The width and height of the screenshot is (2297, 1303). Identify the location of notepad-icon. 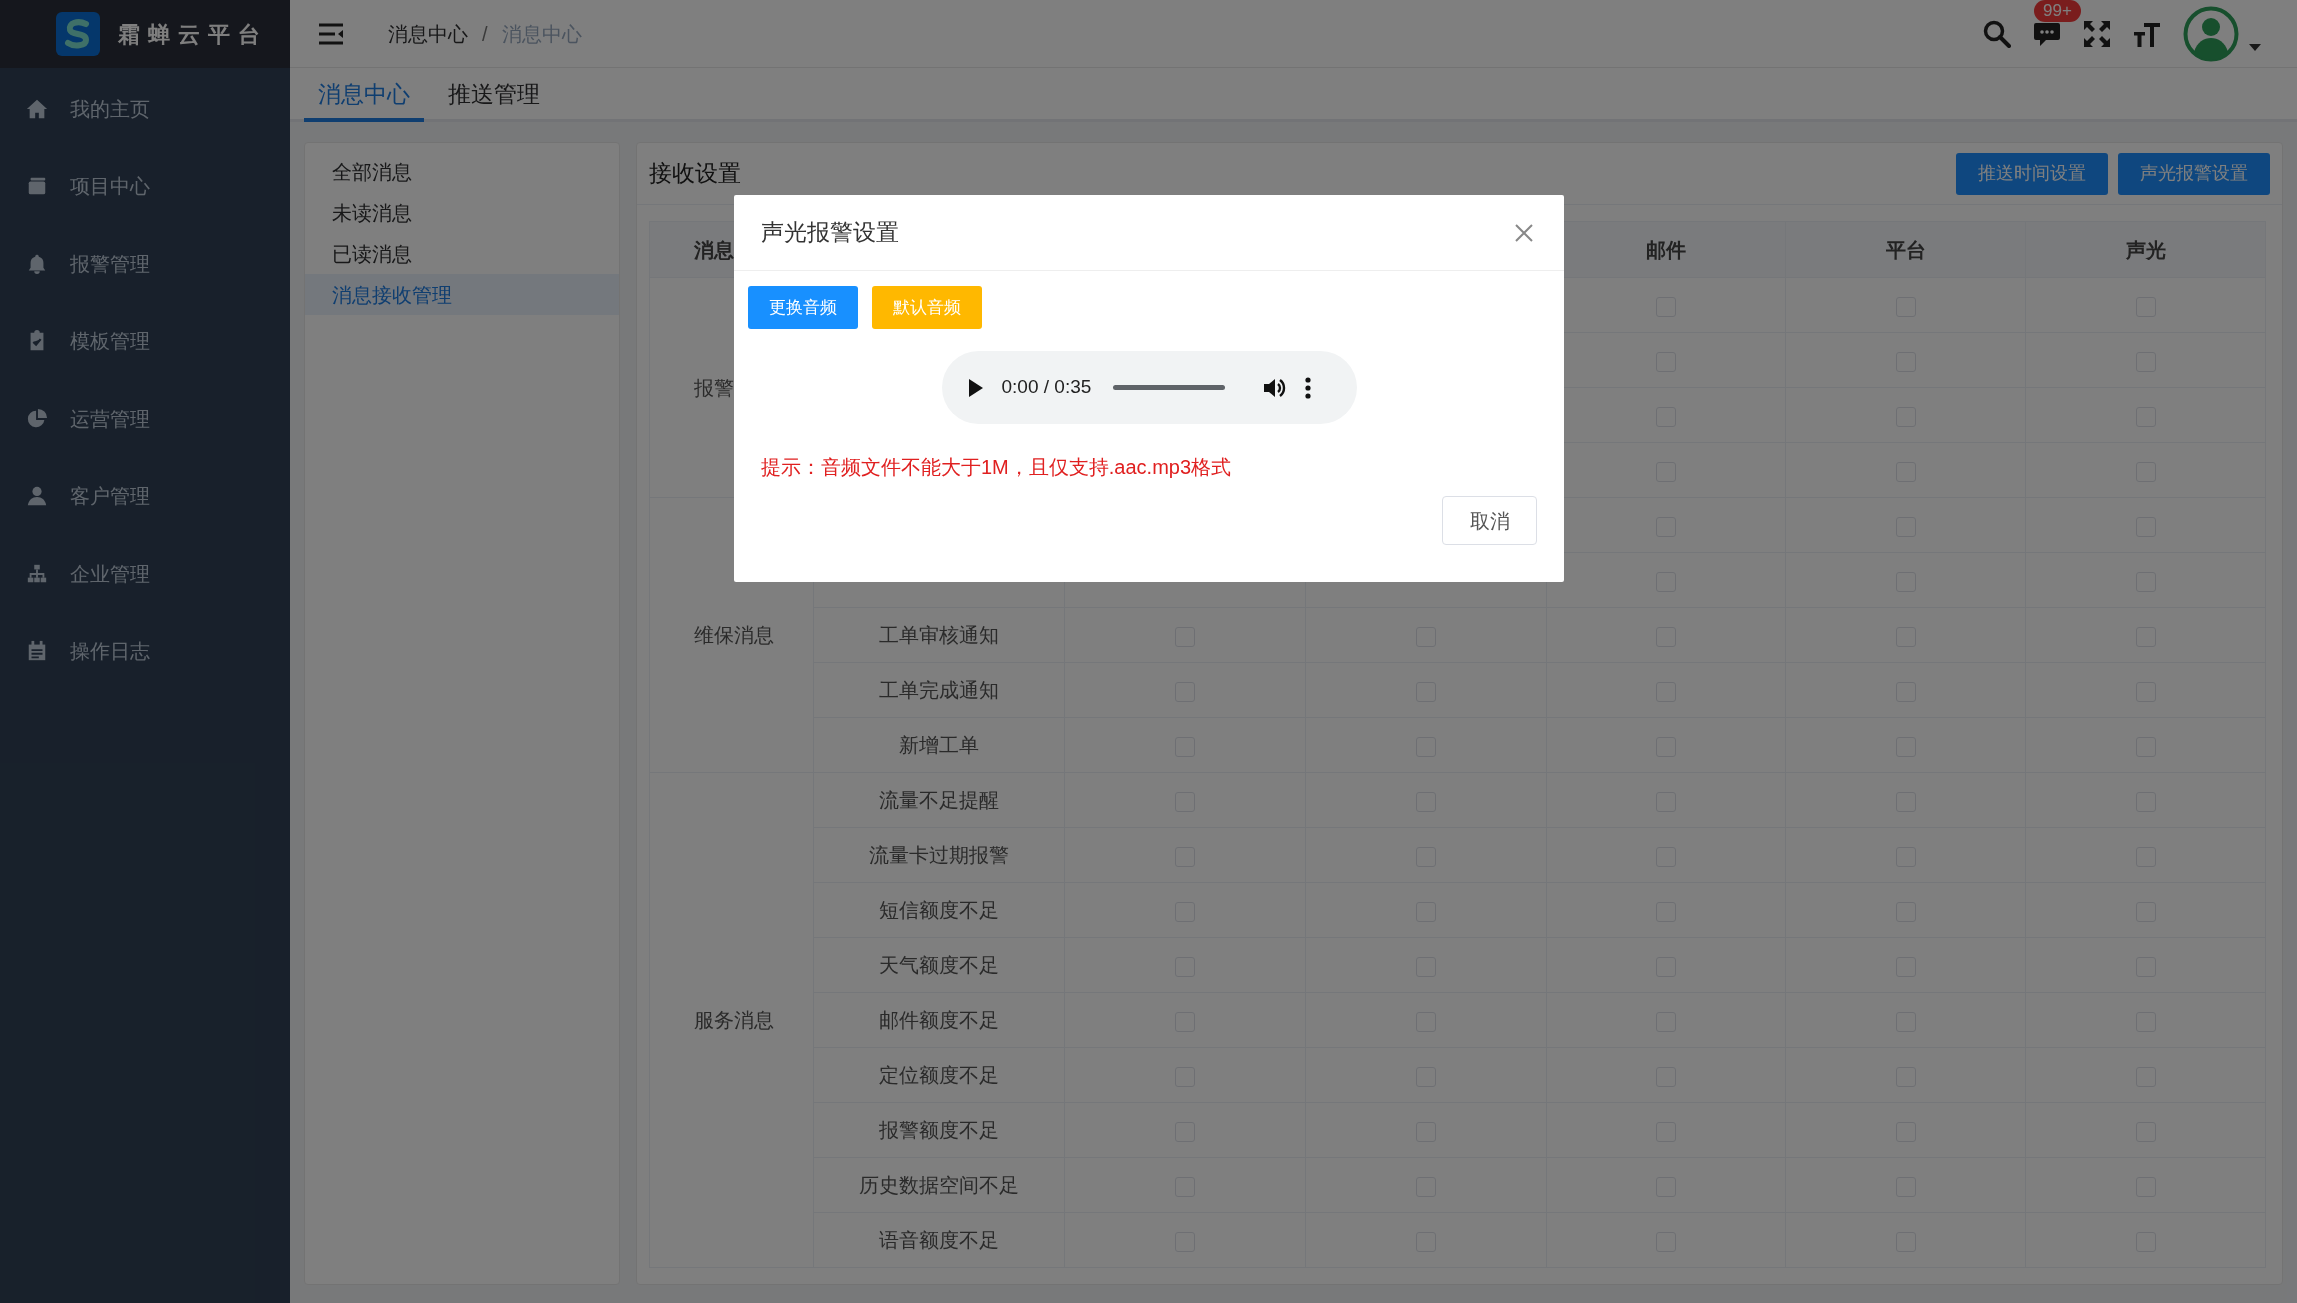
(37, 651).